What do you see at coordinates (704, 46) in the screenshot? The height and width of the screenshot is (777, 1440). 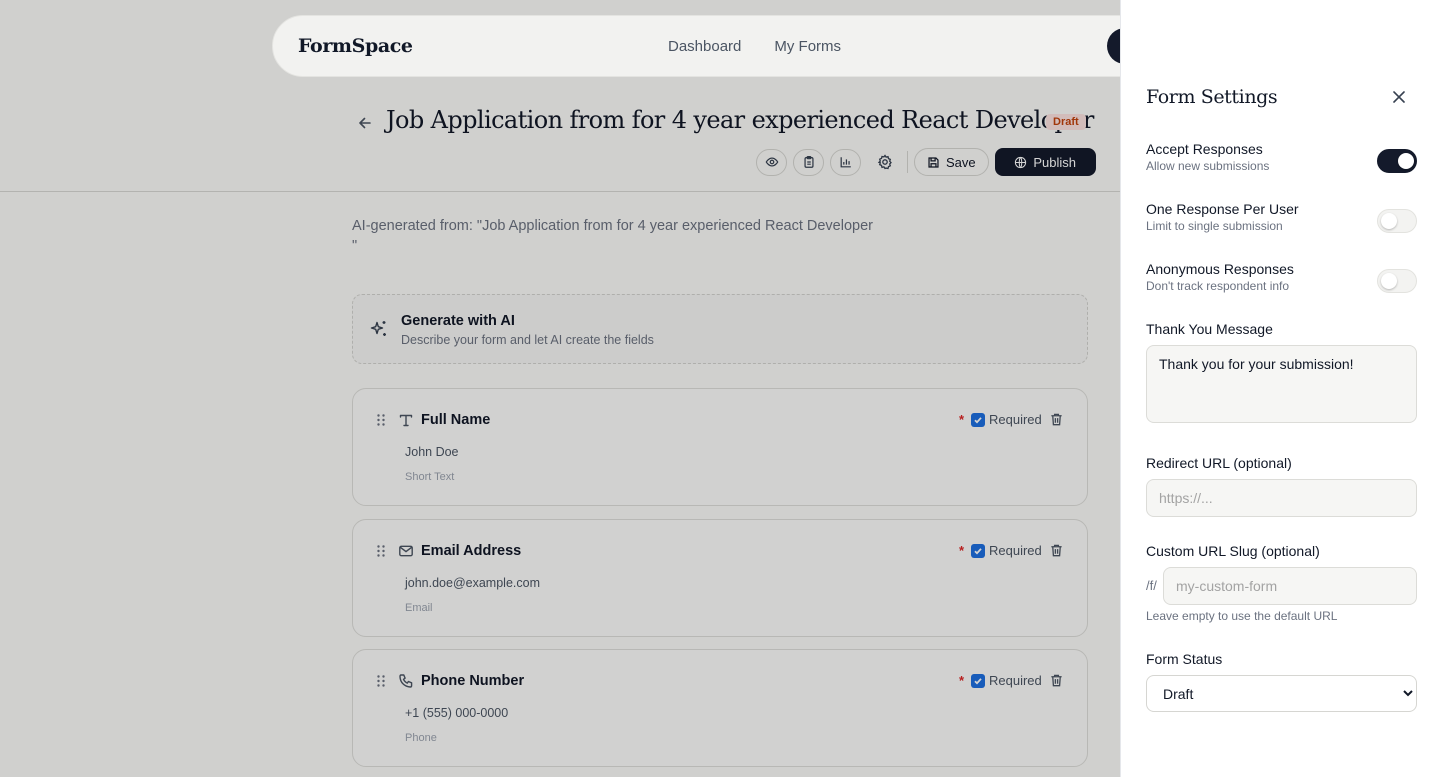 I see `nav-link-dashboard: Dashboard` at bounding box center [704, 46].